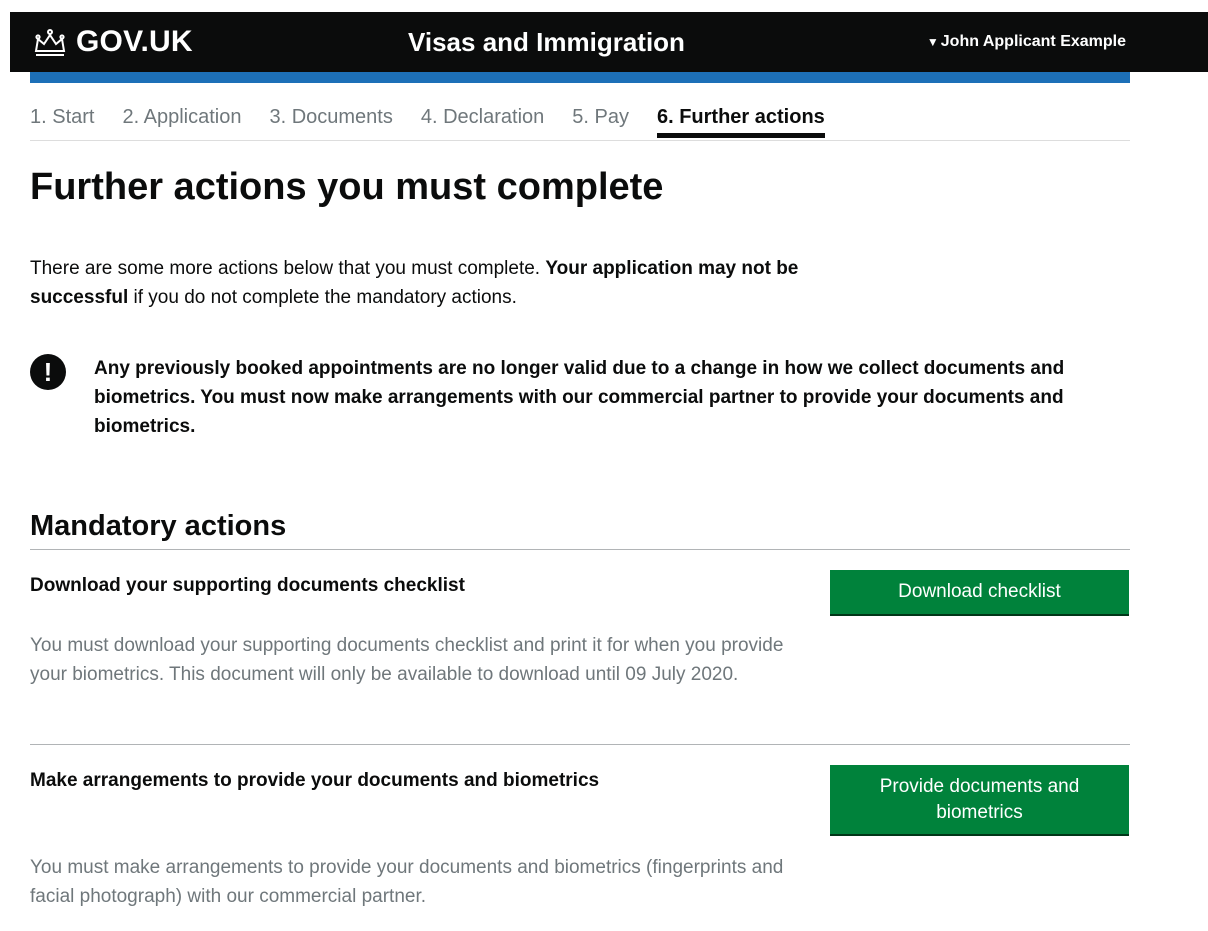 The height and width of the screenshot is (931, 1208). What do you see at coordinates (482, 118) in the screenshot?
I see `step-declaration: 4. Declaration` at bounding box center [482, 118].